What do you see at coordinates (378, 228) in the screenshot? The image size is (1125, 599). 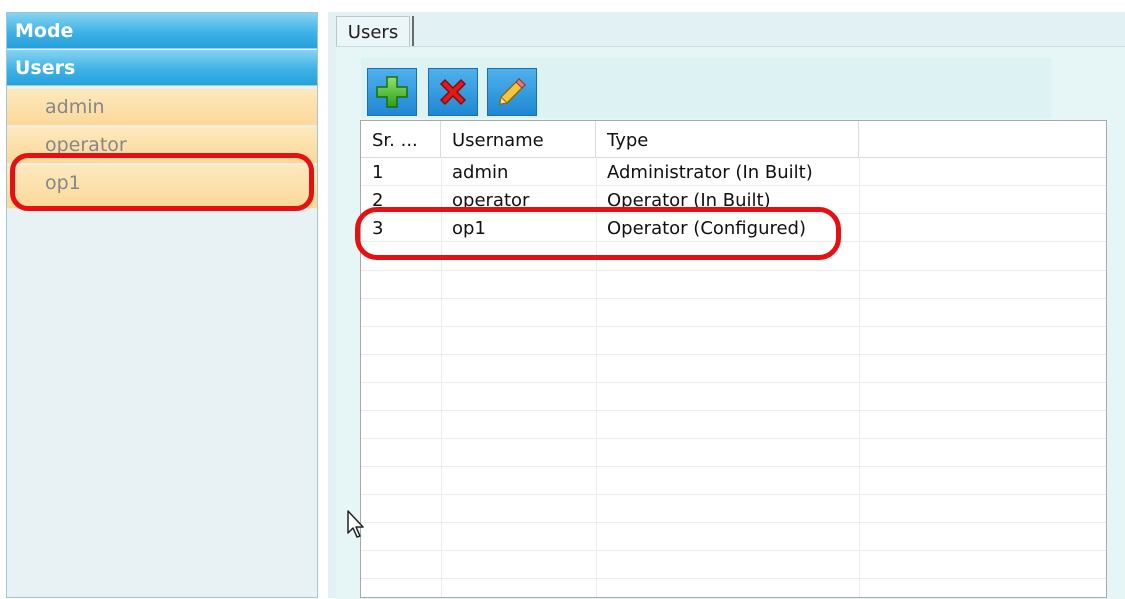 I see `cell-sr: 3` at bounding box center [378, 228].